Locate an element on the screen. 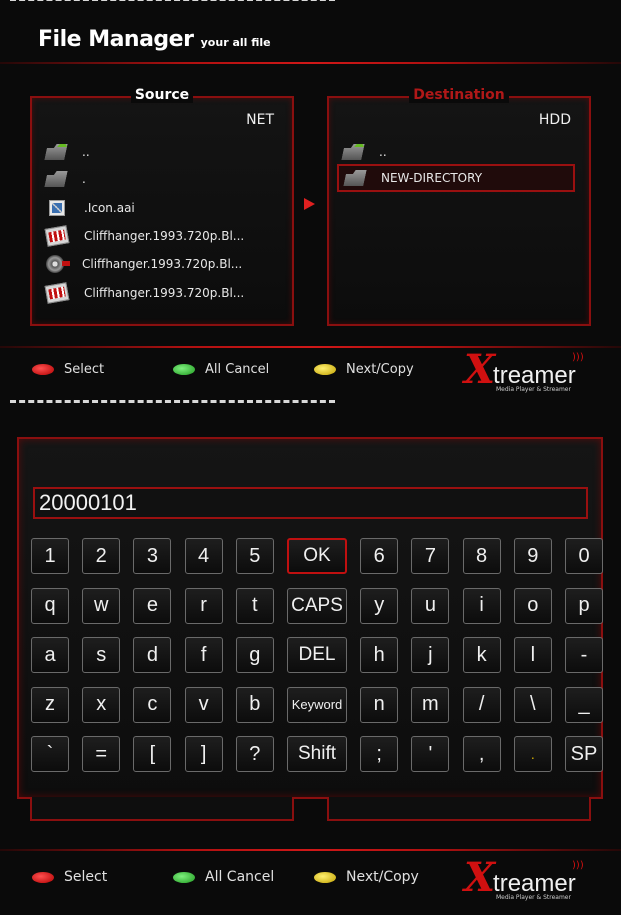 This screenshot has height=915, width=621. key-r: r is located at coordinates (203, 605).